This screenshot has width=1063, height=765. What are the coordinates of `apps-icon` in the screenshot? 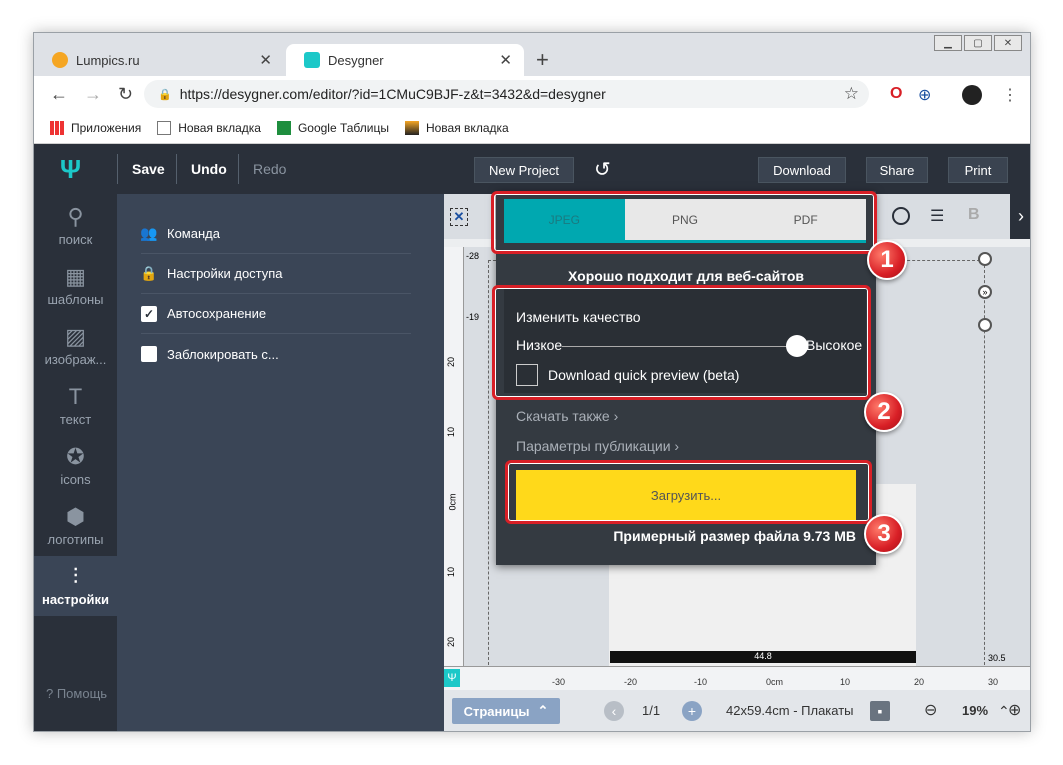 It's located at (57, 127).